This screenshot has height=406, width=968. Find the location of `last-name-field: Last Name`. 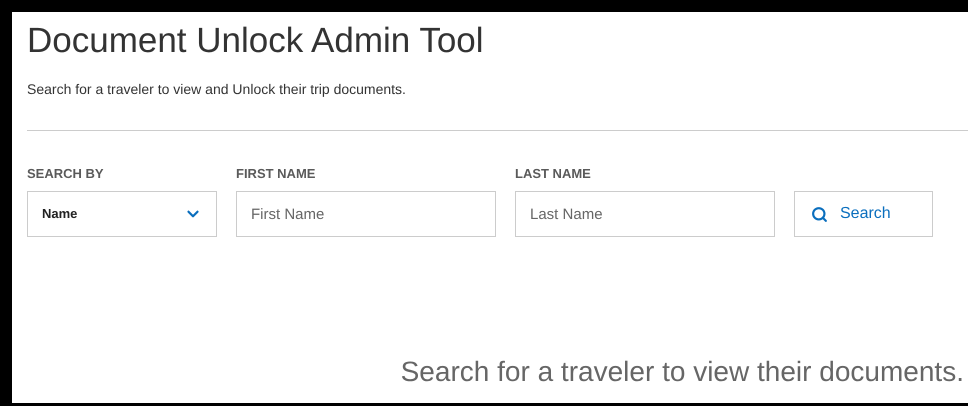

last-name-field: Last Name is located at coordinates (645, 214).